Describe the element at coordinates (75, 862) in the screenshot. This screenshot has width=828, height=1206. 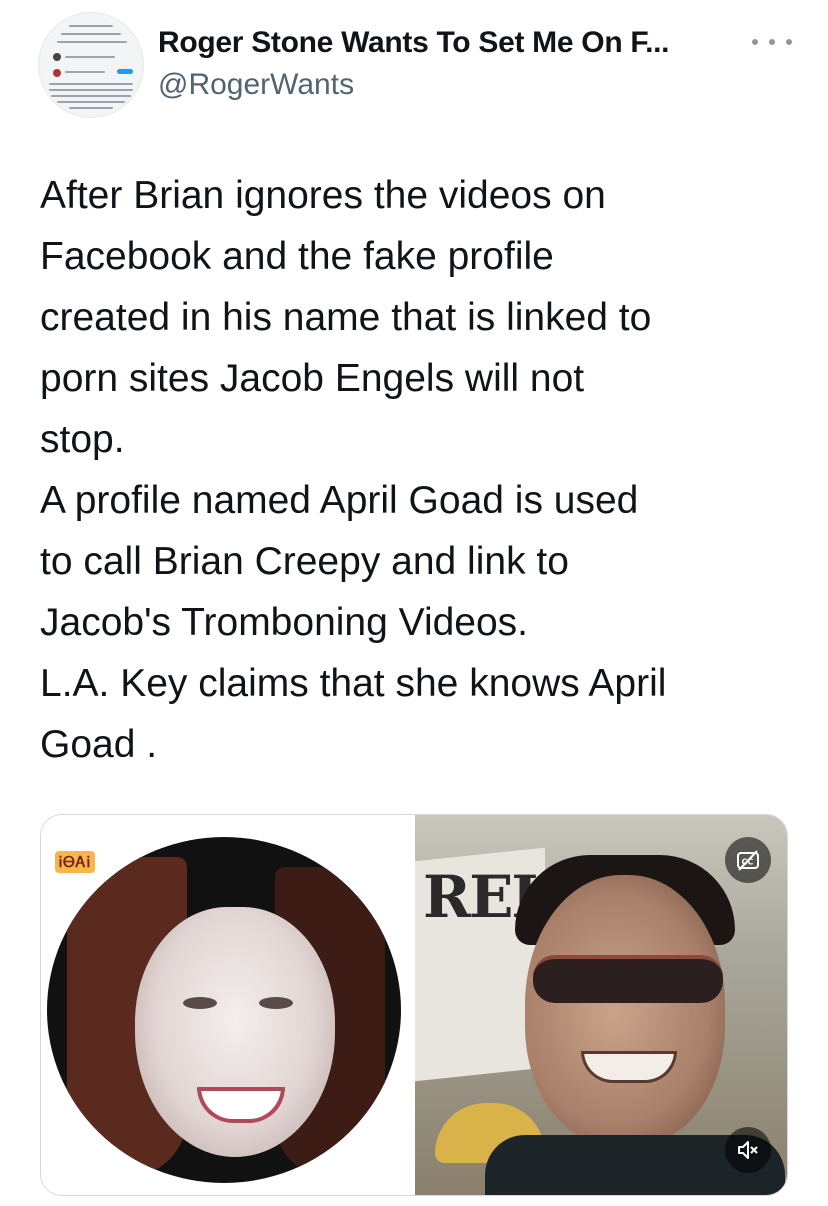
I see `channel-logo: ᎥᎾᎪᎥ` at that location.